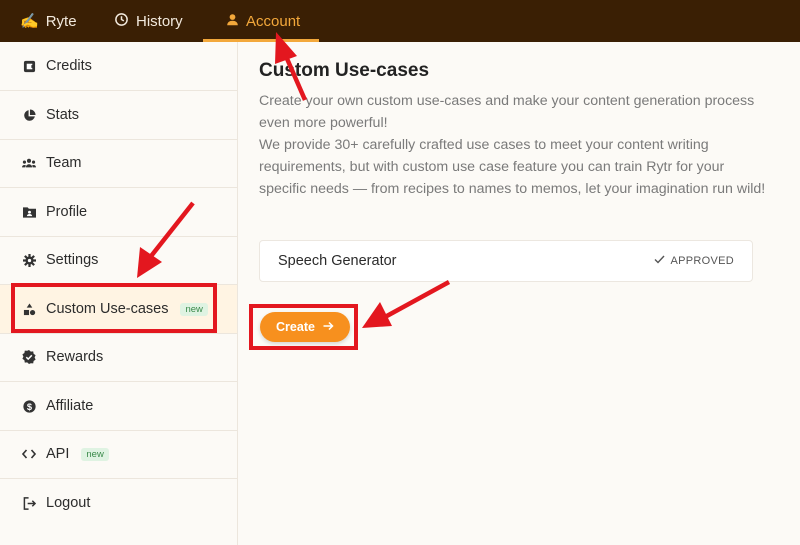 Image resolution: width=800 pixels, height=545 pixels. I want to click on nav-history-label: History, so click(159, 21).